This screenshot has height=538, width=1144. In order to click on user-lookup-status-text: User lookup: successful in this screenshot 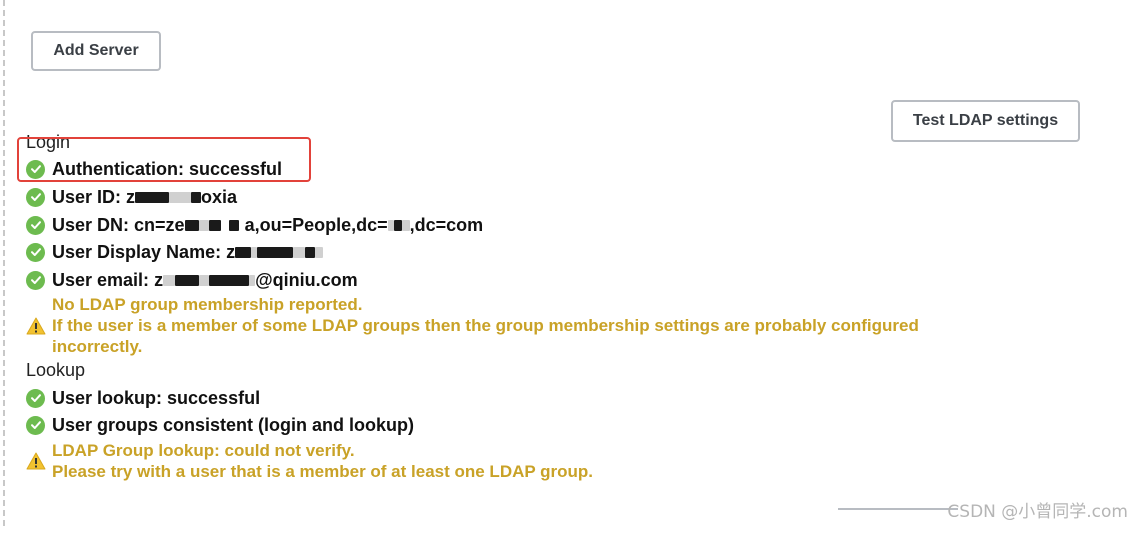, I will do `click(156, 397)`.